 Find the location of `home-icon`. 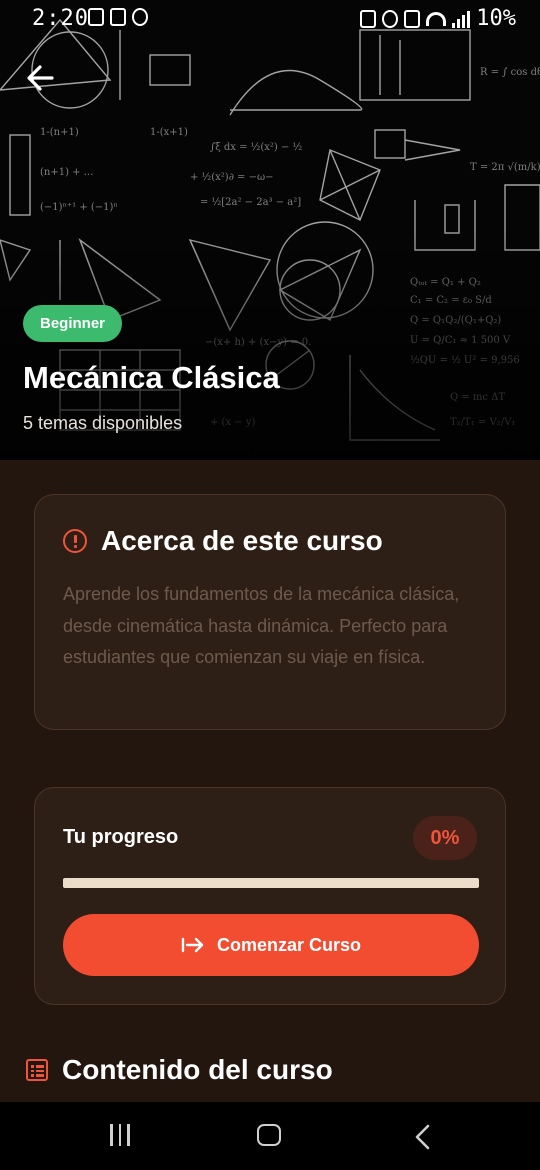

home-icon is located at coordinates (271, 1137).